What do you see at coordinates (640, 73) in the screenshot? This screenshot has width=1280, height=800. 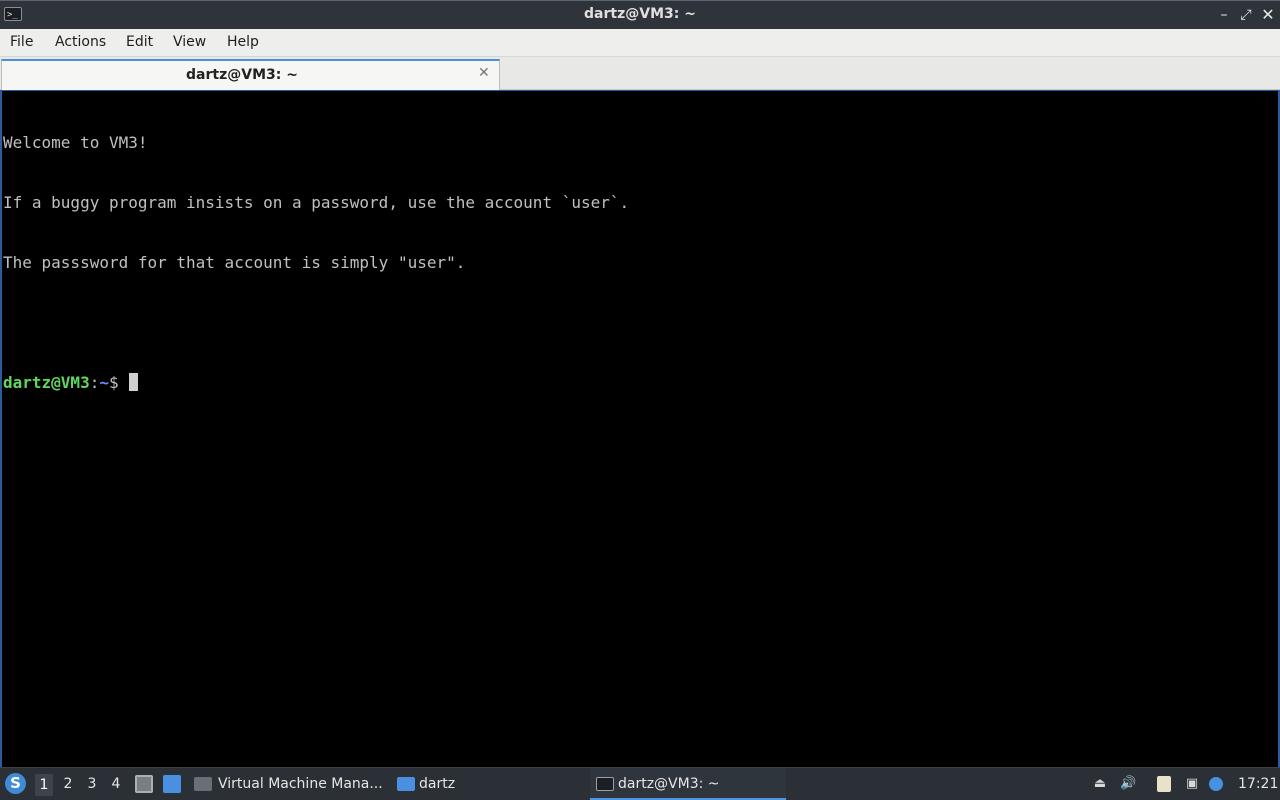 I see `tab-bar: dartz@VM3: ~ ✕` at bounding box center [640, 73].